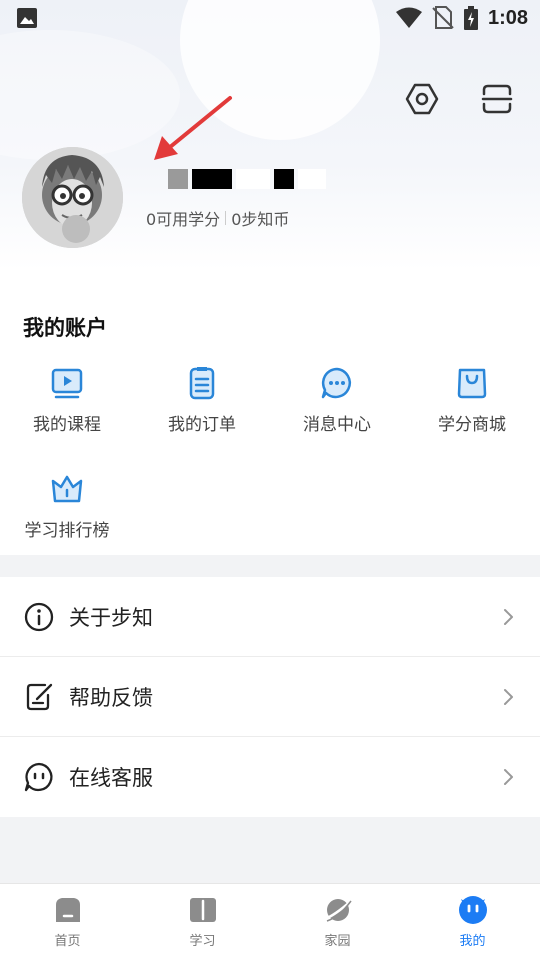 The image size is (540, 960). Describe the element at coordinates (470, 18) in the screenshot. I see `battery-charging-icon` at that location.